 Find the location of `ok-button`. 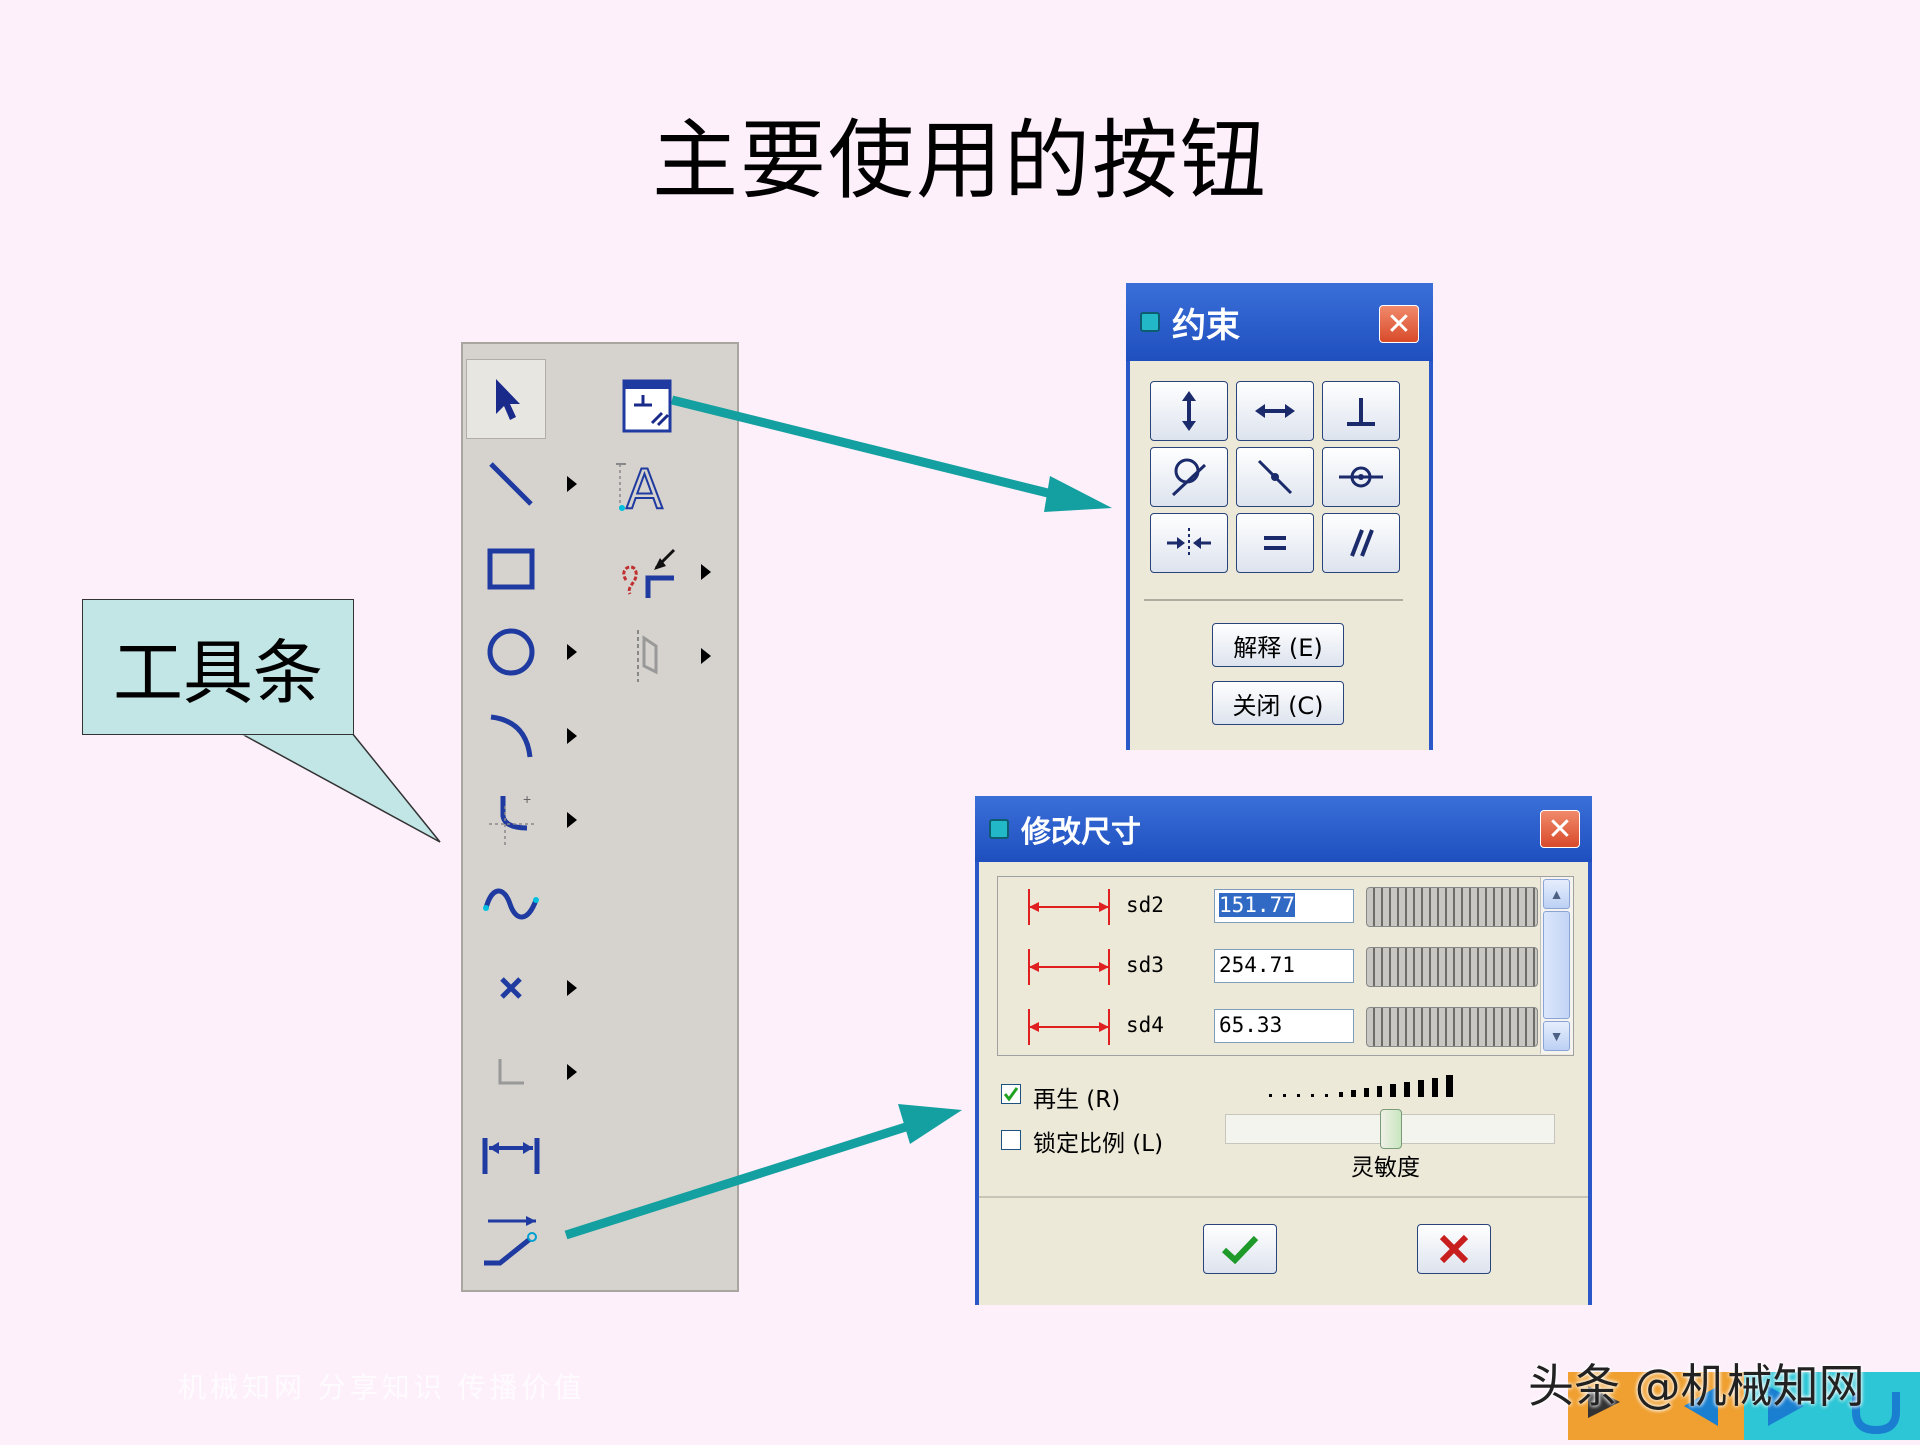

ok-button is located at coordinates (1240, 1249).